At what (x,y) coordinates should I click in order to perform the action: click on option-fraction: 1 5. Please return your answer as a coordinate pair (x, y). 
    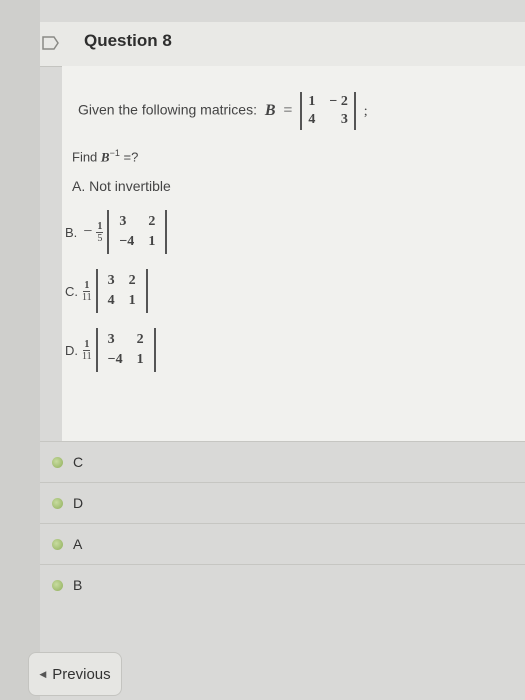
    Looking at the image, I should click on (100, 232).